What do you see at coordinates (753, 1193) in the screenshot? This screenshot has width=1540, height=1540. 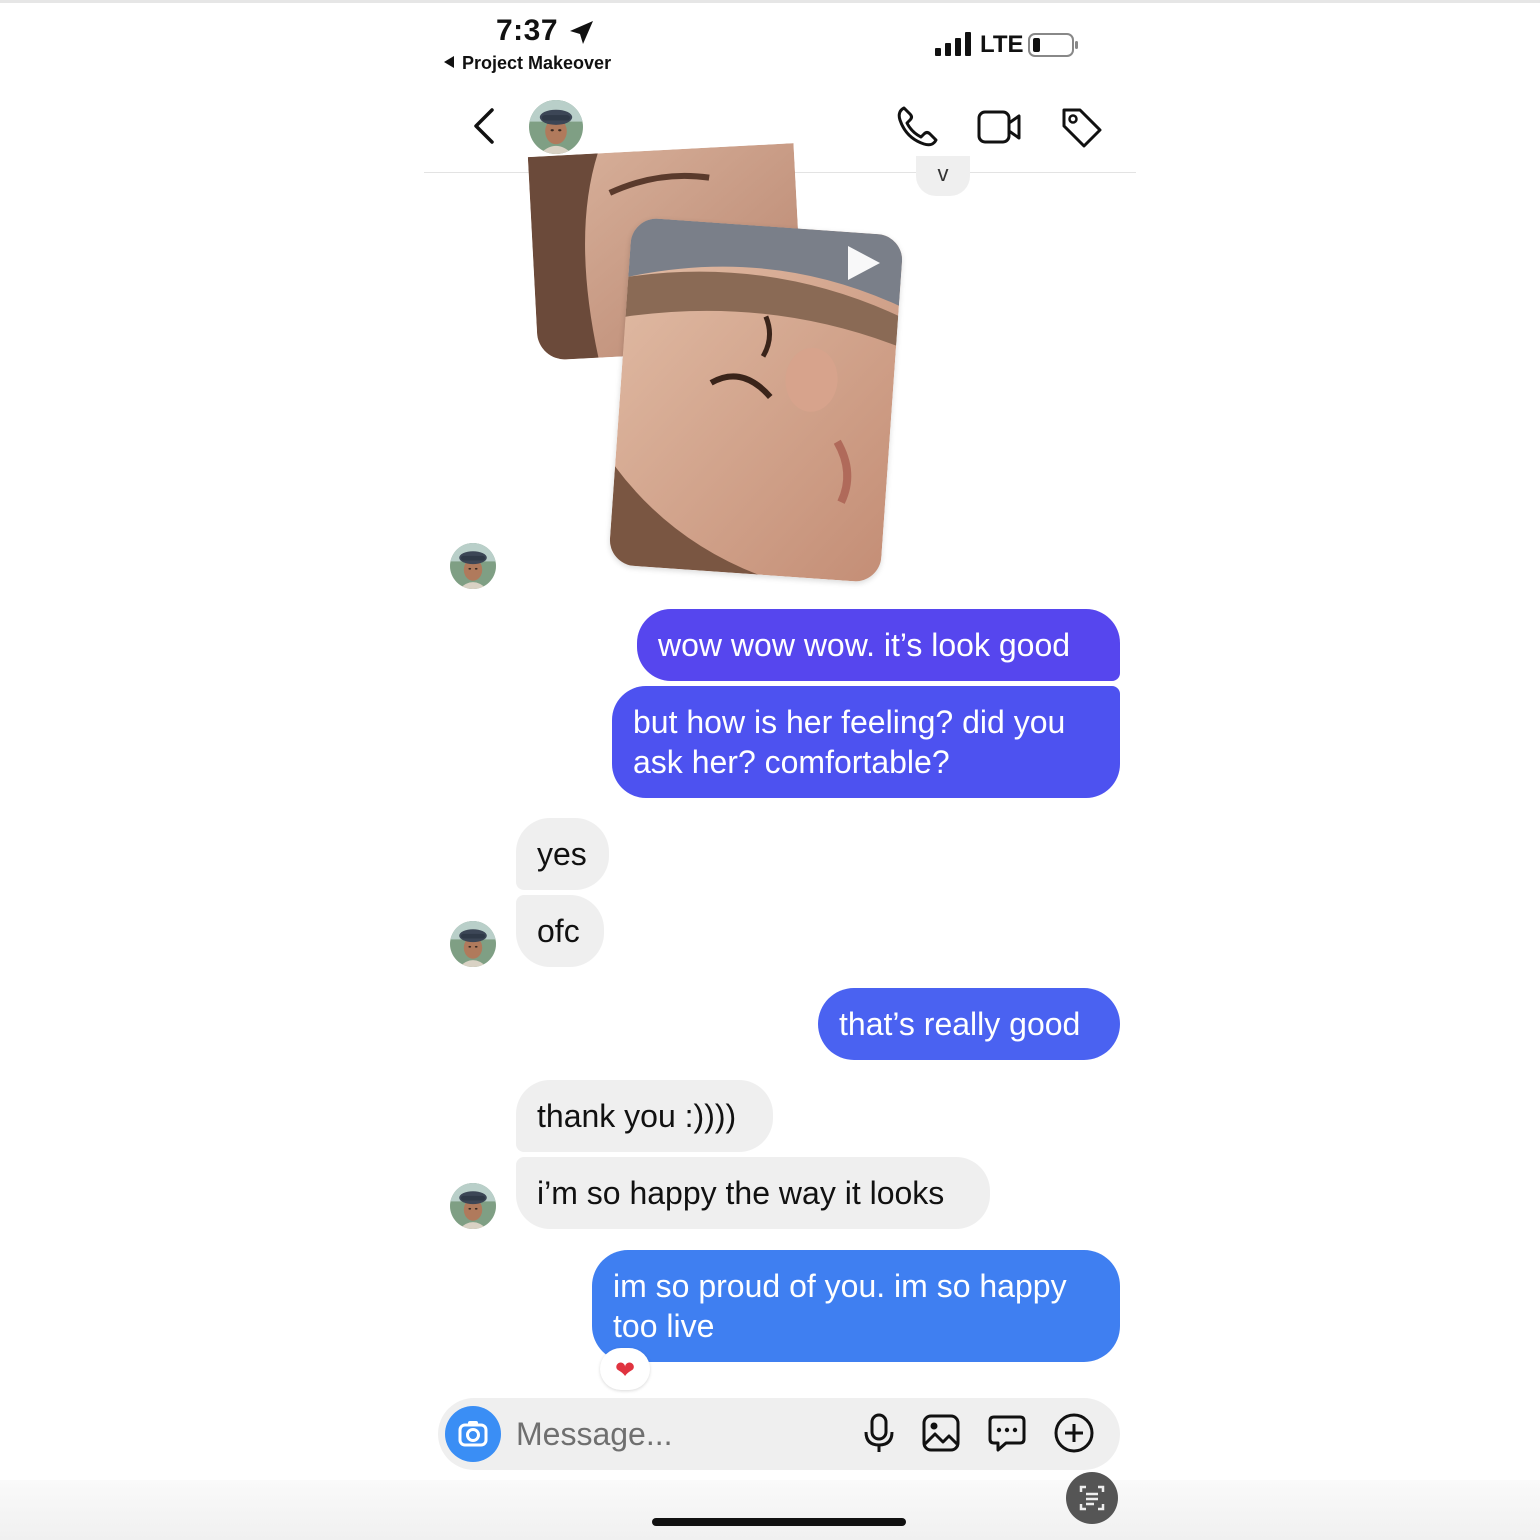 I see `message-incoming: i’m so happy the way it looks` at bounding box center [753, 1193].